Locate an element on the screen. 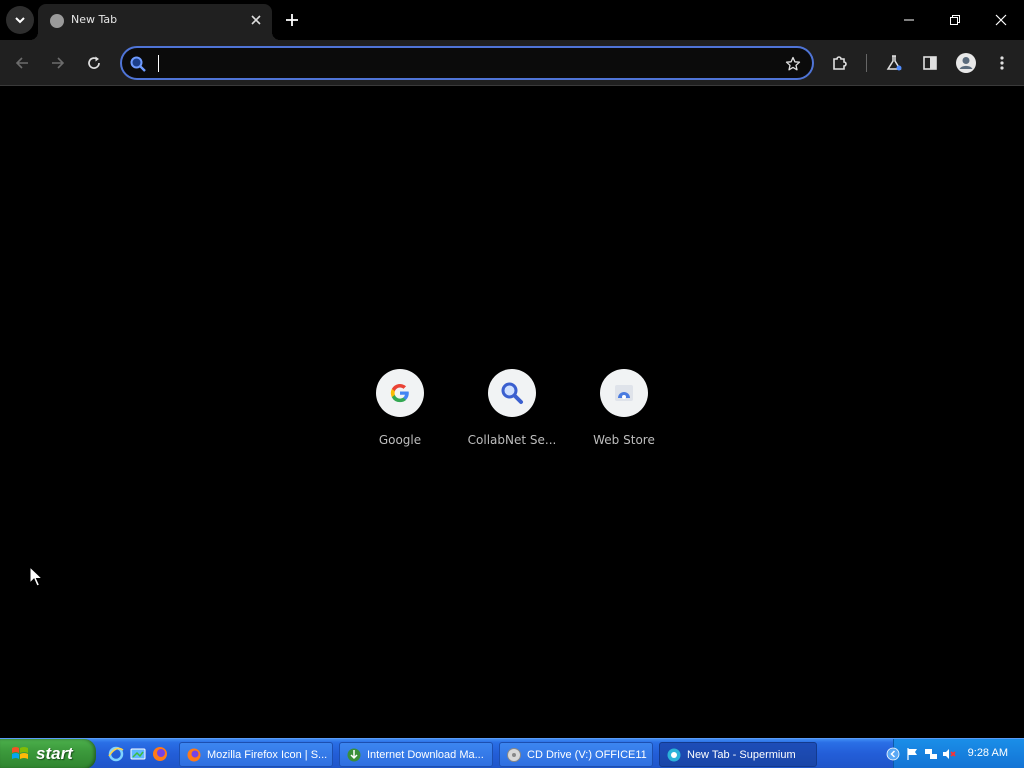  tab-title: New Tab is located at coordinates (94, 19).